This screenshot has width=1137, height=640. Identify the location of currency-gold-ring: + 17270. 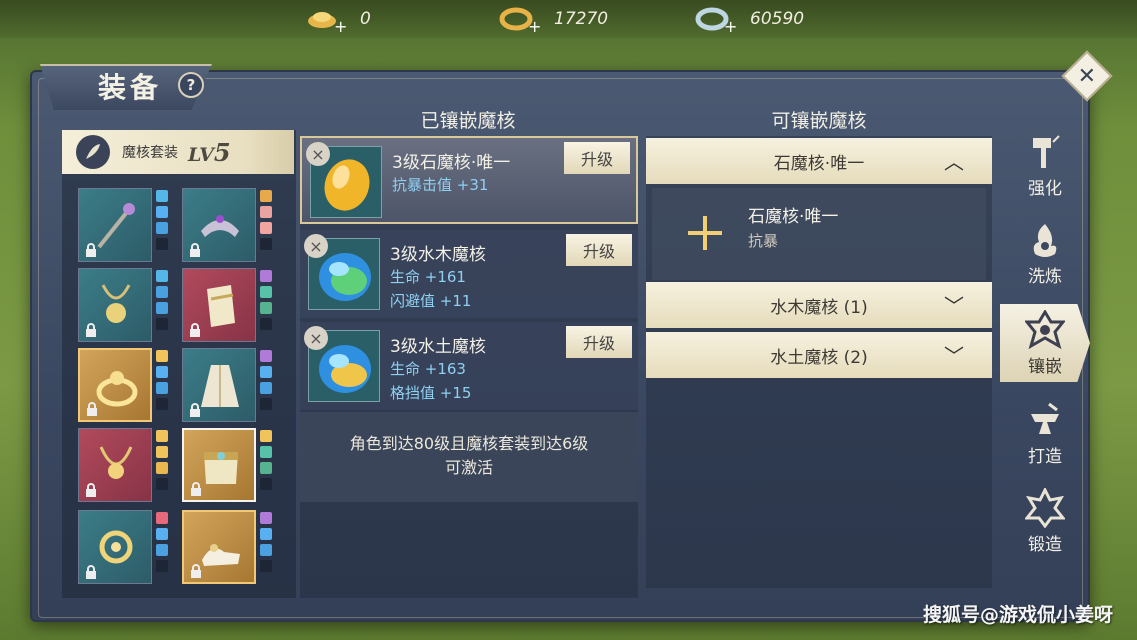
(553, 20).